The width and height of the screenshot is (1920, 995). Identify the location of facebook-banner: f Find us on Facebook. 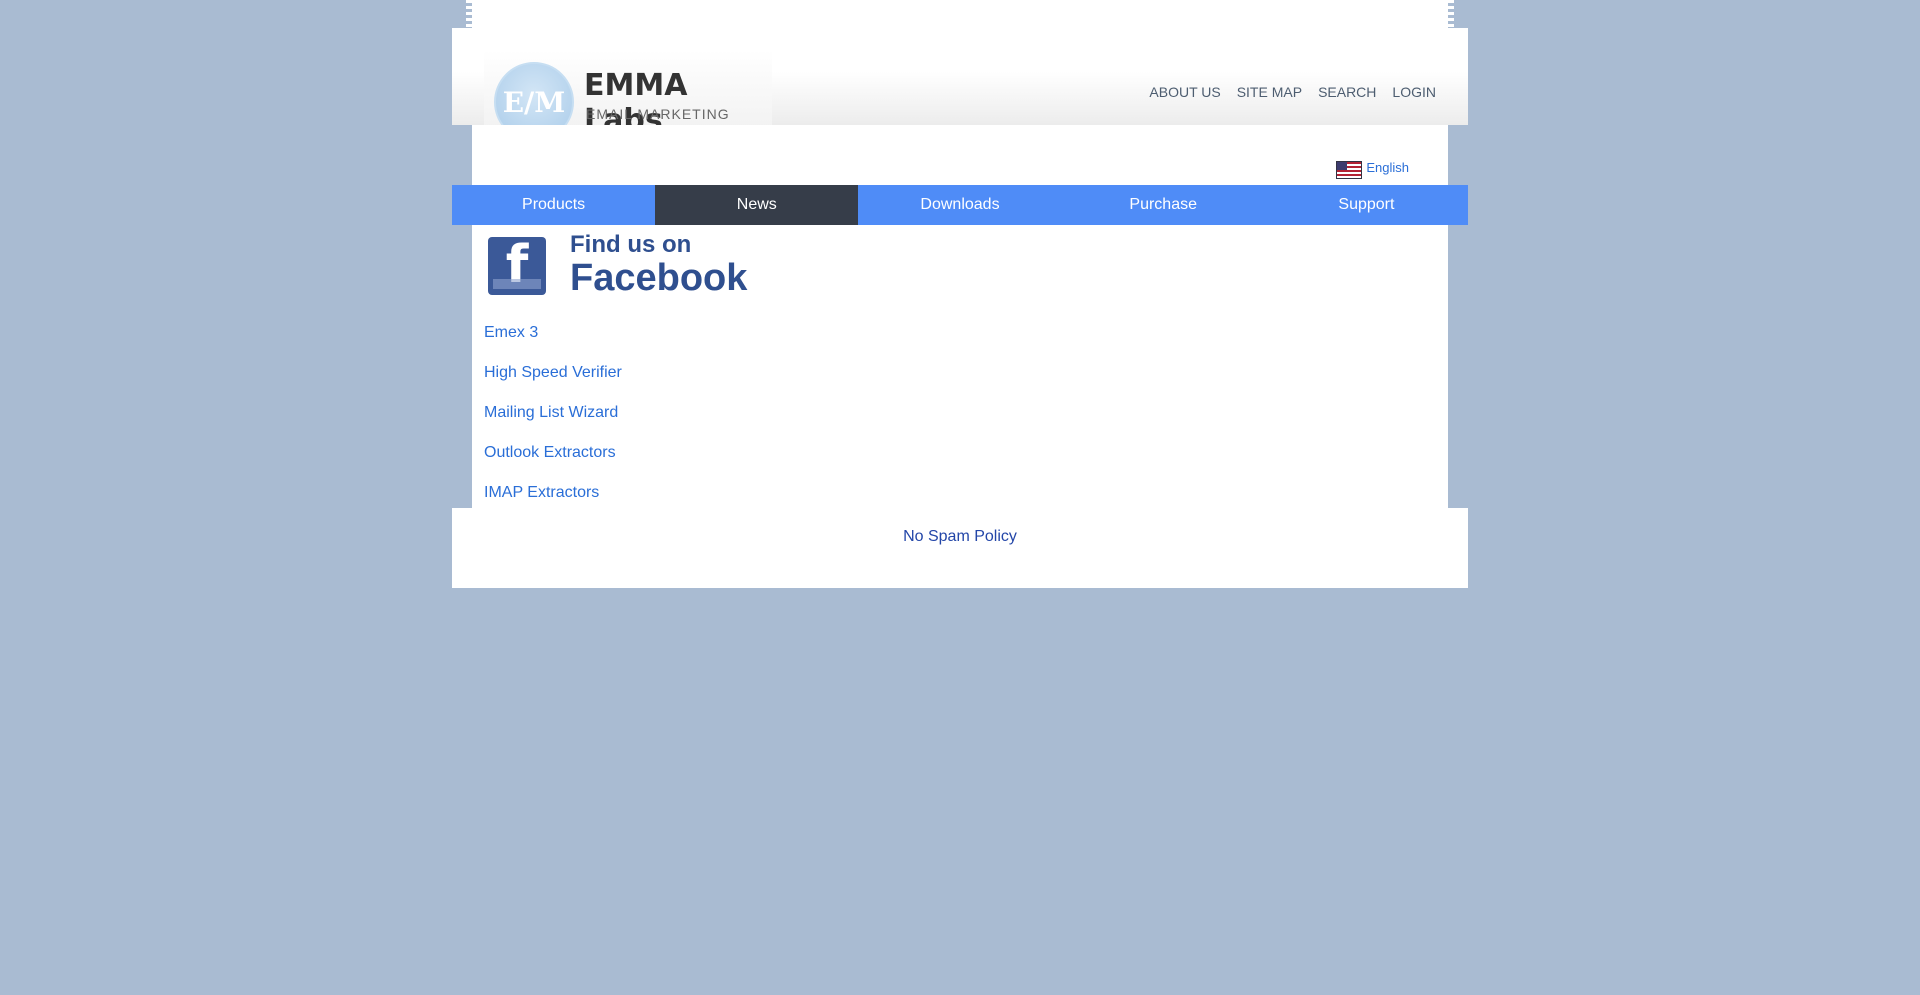
(618, 265).